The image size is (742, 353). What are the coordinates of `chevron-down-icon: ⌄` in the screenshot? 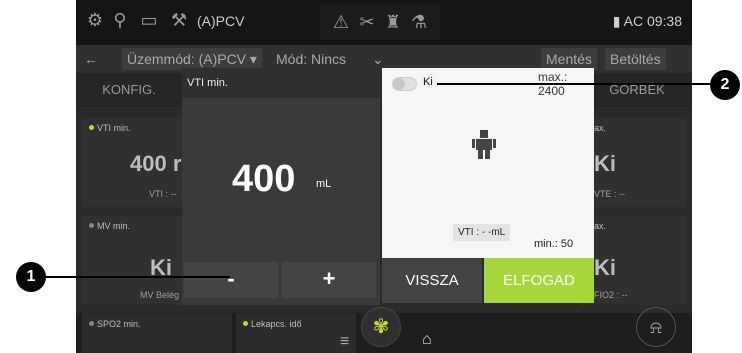 It's located at (378, 59).